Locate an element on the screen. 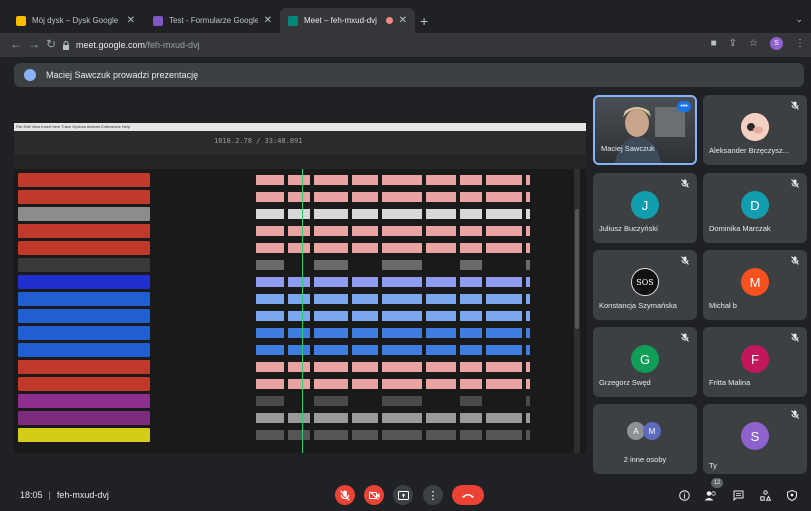 Image resolution: width=811 pixels, height=511 pixels. tab-google-drive: Mój dysk – Dysk Google ✕ is located at coordinates (75, 20).